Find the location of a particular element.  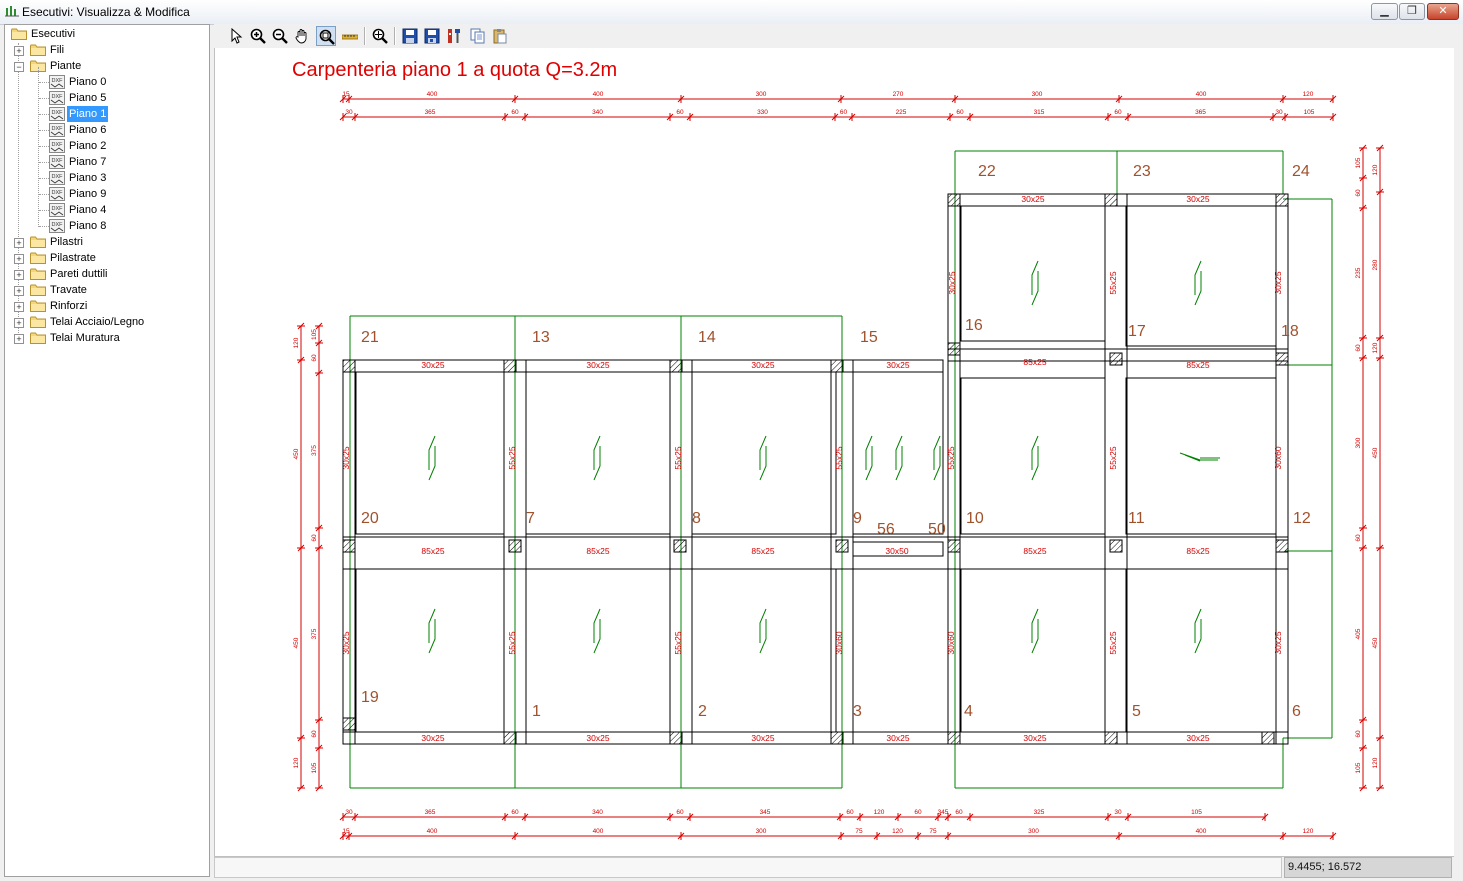

dim-value: 15 is located at coordinates (346, 94).